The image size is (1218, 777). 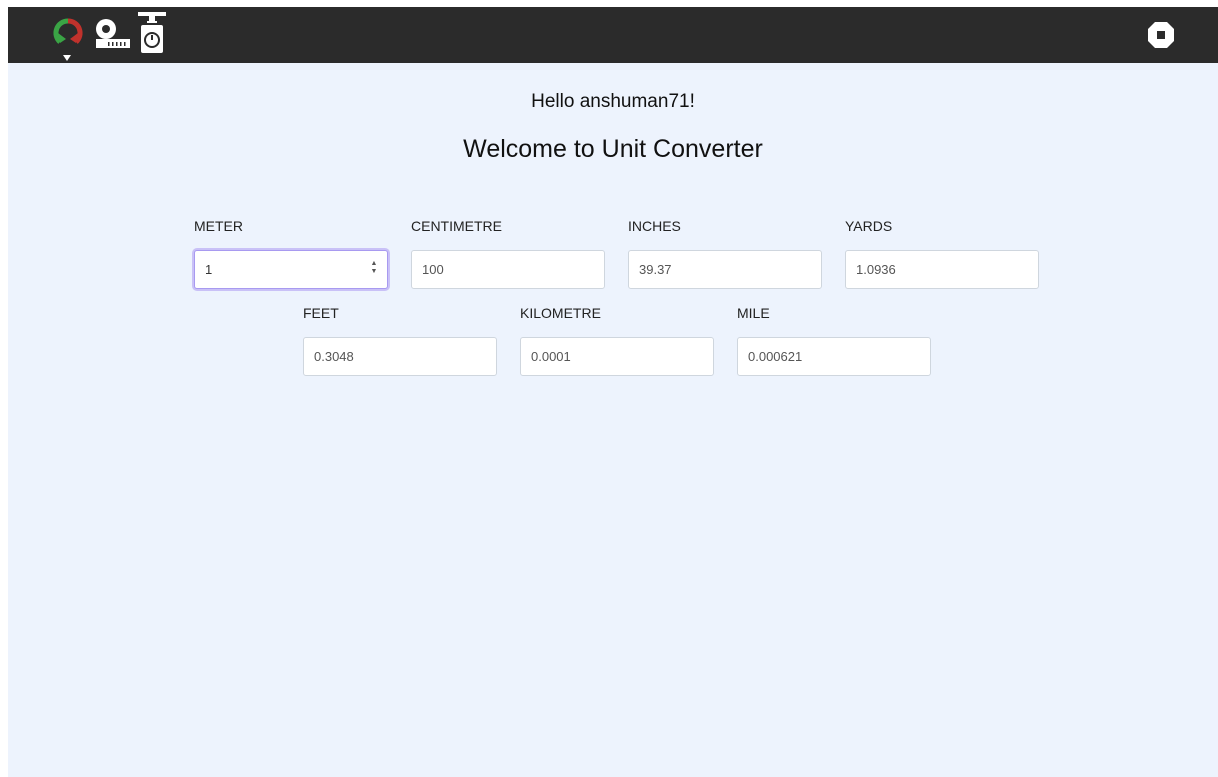 What do you see at coordinates (508, 269) in the screenshot?
I see `centimetre-input` at bounding box center [508, 269].